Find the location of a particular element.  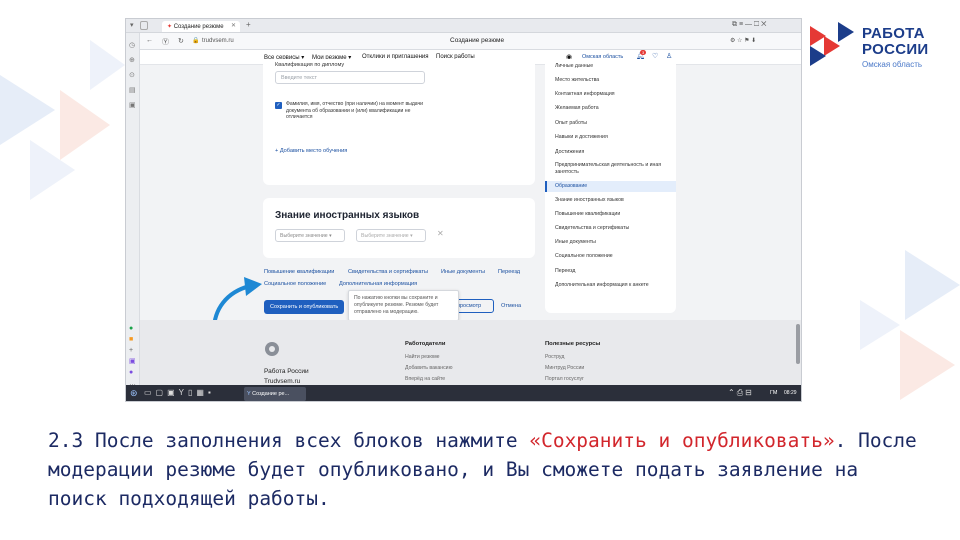

clock: 08:29 is located at coordinates (790, 393).